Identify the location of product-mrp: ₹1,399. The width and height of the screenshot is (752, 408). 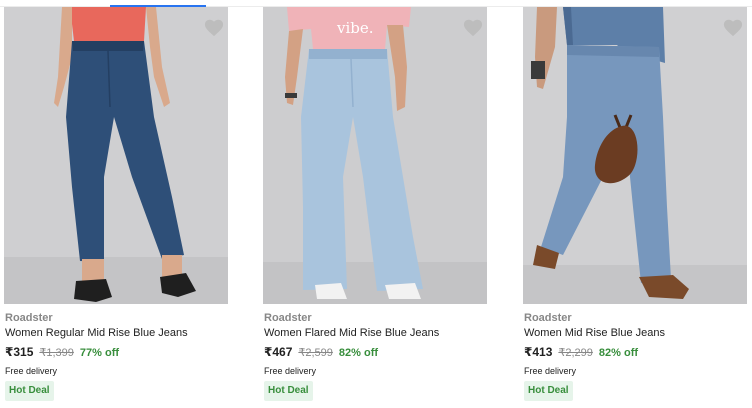
(56, 353).